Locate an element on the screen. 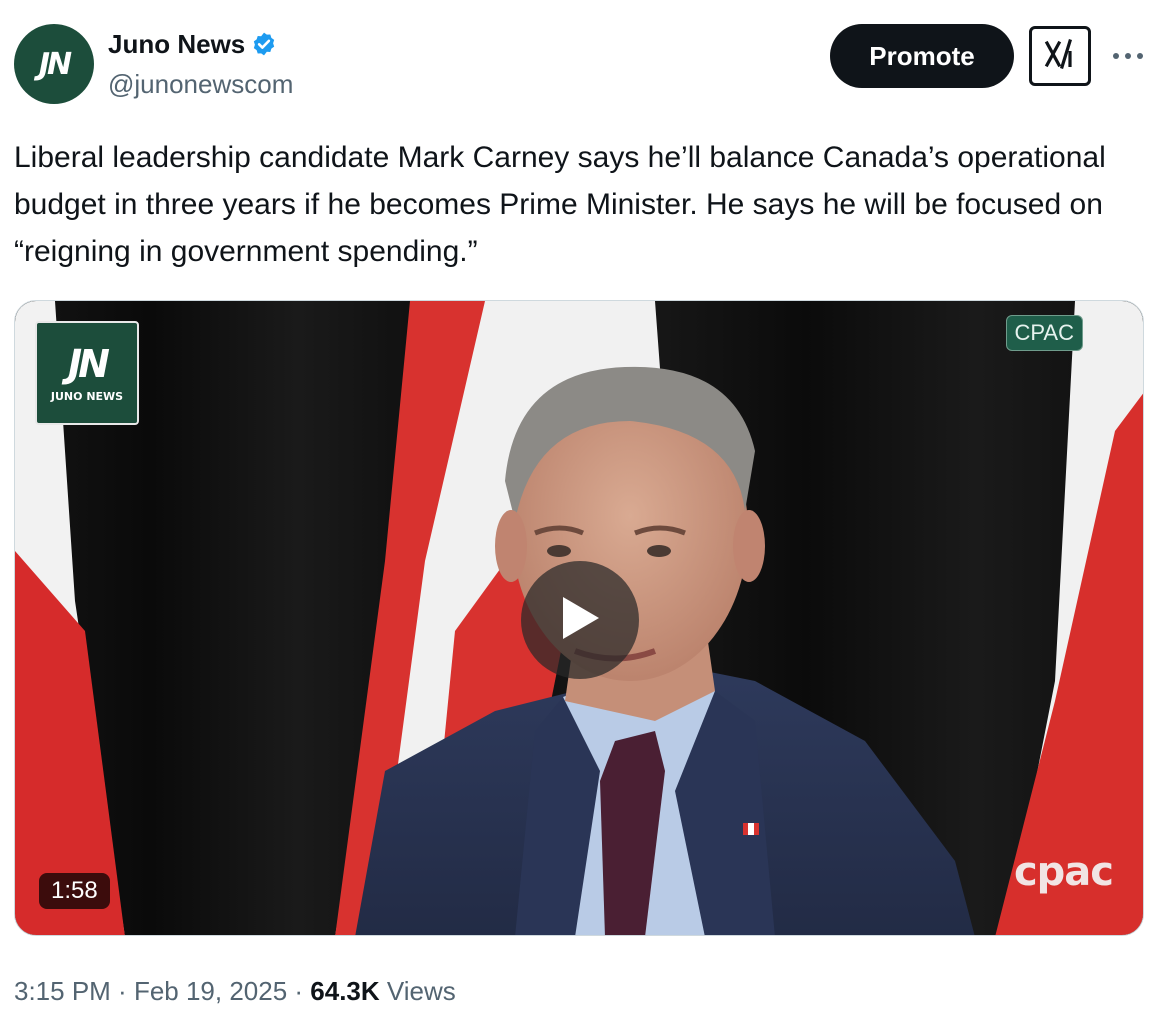 The image size is (1160, 1028). tweet-meta: 3:15 PM · Feb 19, 2025 · 64.3K Views is located at coordinates (235, 991).